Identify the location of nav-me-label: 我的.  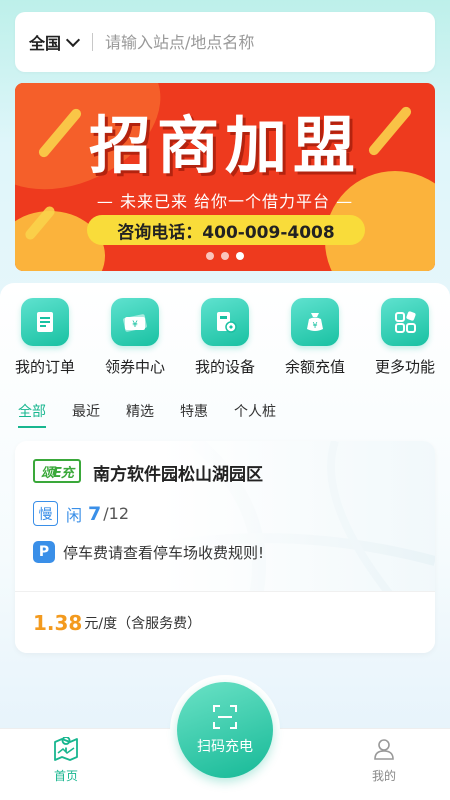
(383, 776).